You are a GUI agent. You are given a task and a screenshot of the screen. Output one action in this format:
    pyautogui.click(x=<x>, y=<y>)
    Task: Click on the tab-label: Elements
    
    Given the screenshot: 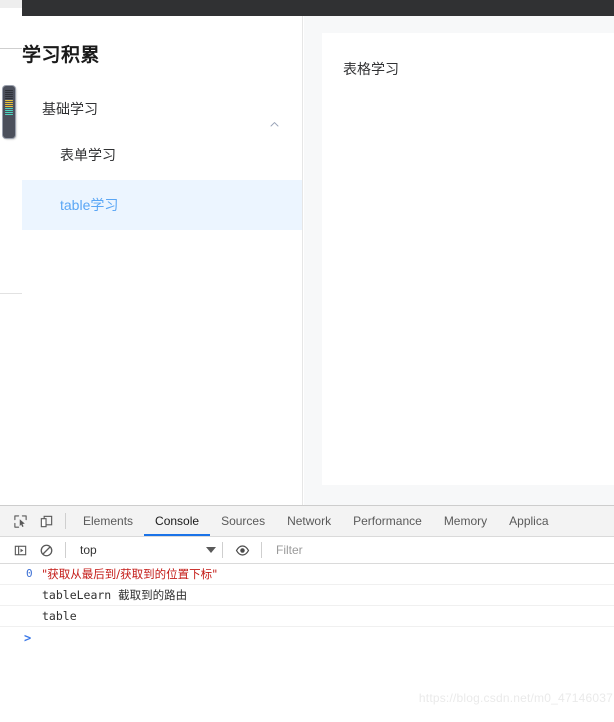 What is the action you would take?
    pyautogui.click(x=108, y=521)
    